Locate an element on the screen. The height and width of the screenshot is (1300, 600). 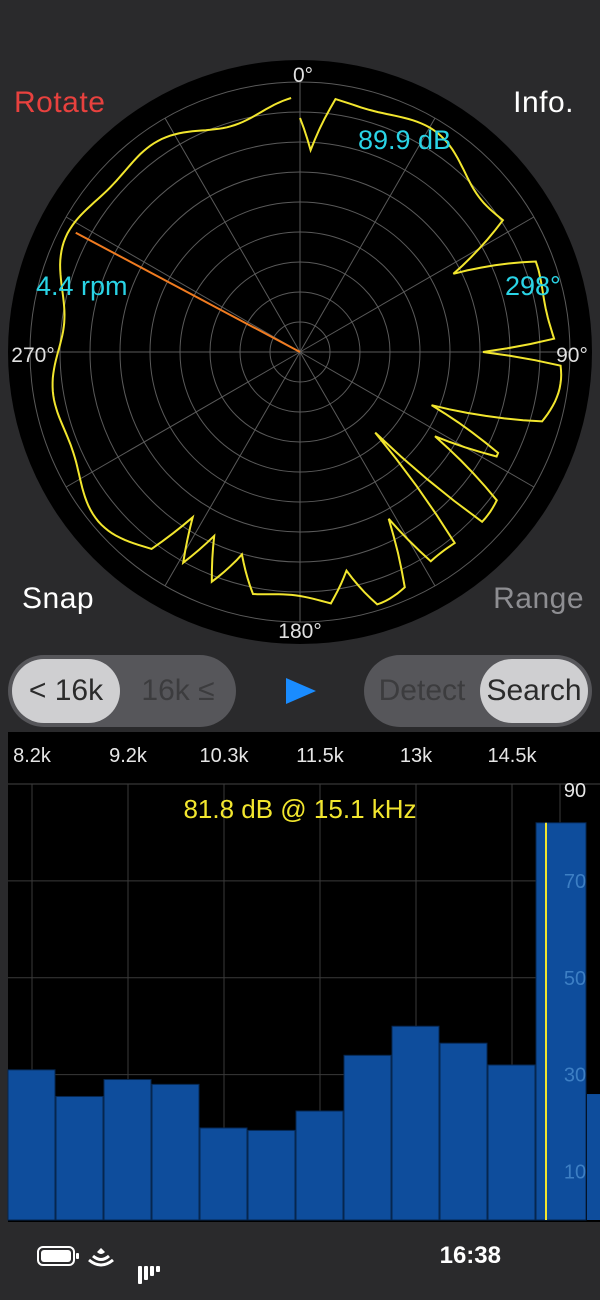
range-button: Range is located at coordinates (538, 599).